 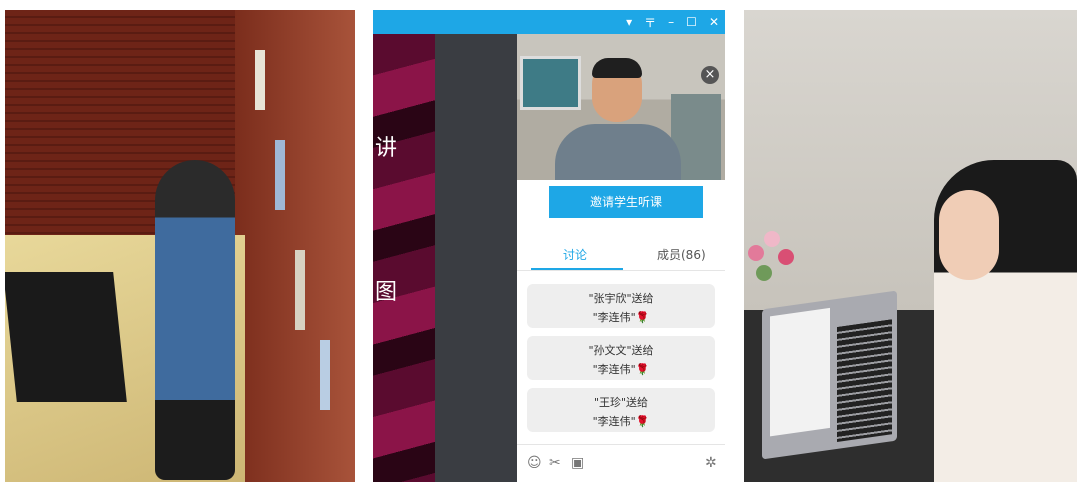 I want to click on bookshelf, so click(x=295, y=246).